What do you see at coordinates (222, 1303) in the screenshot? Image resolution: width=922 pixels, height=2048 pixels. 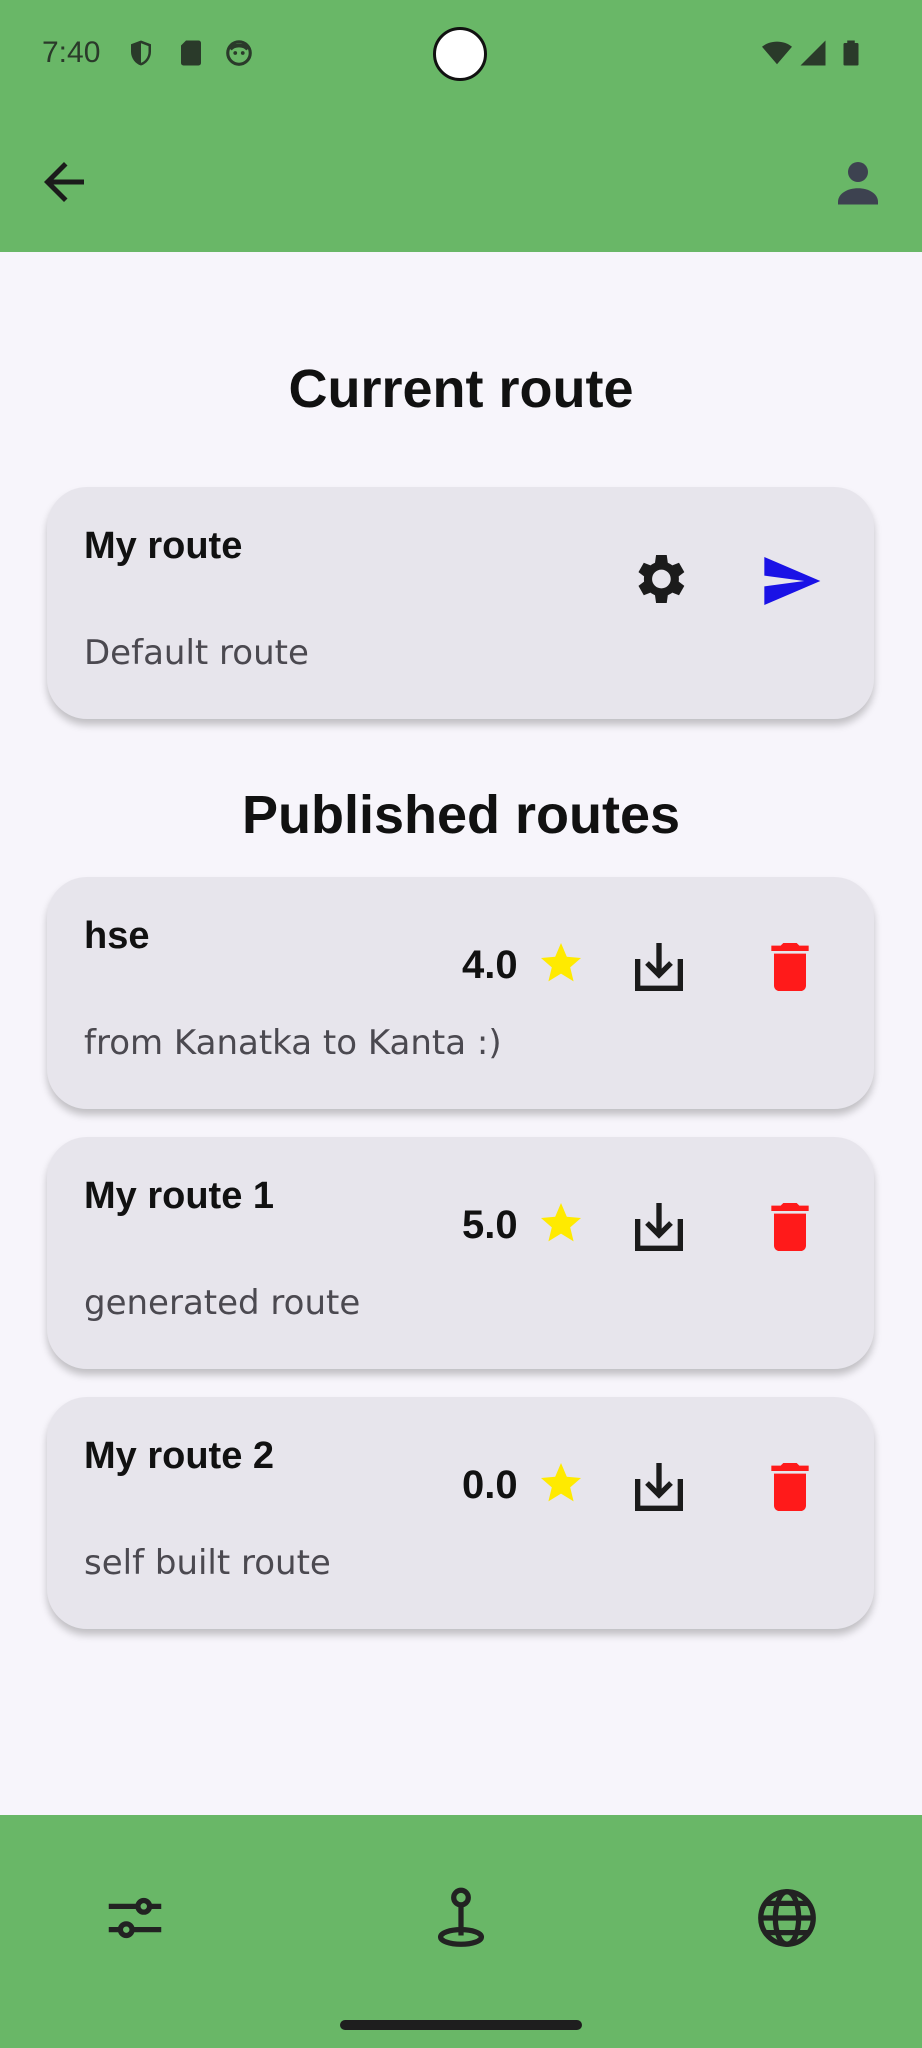 I see `route-description: generated route` at bounding box center [222, 1303].